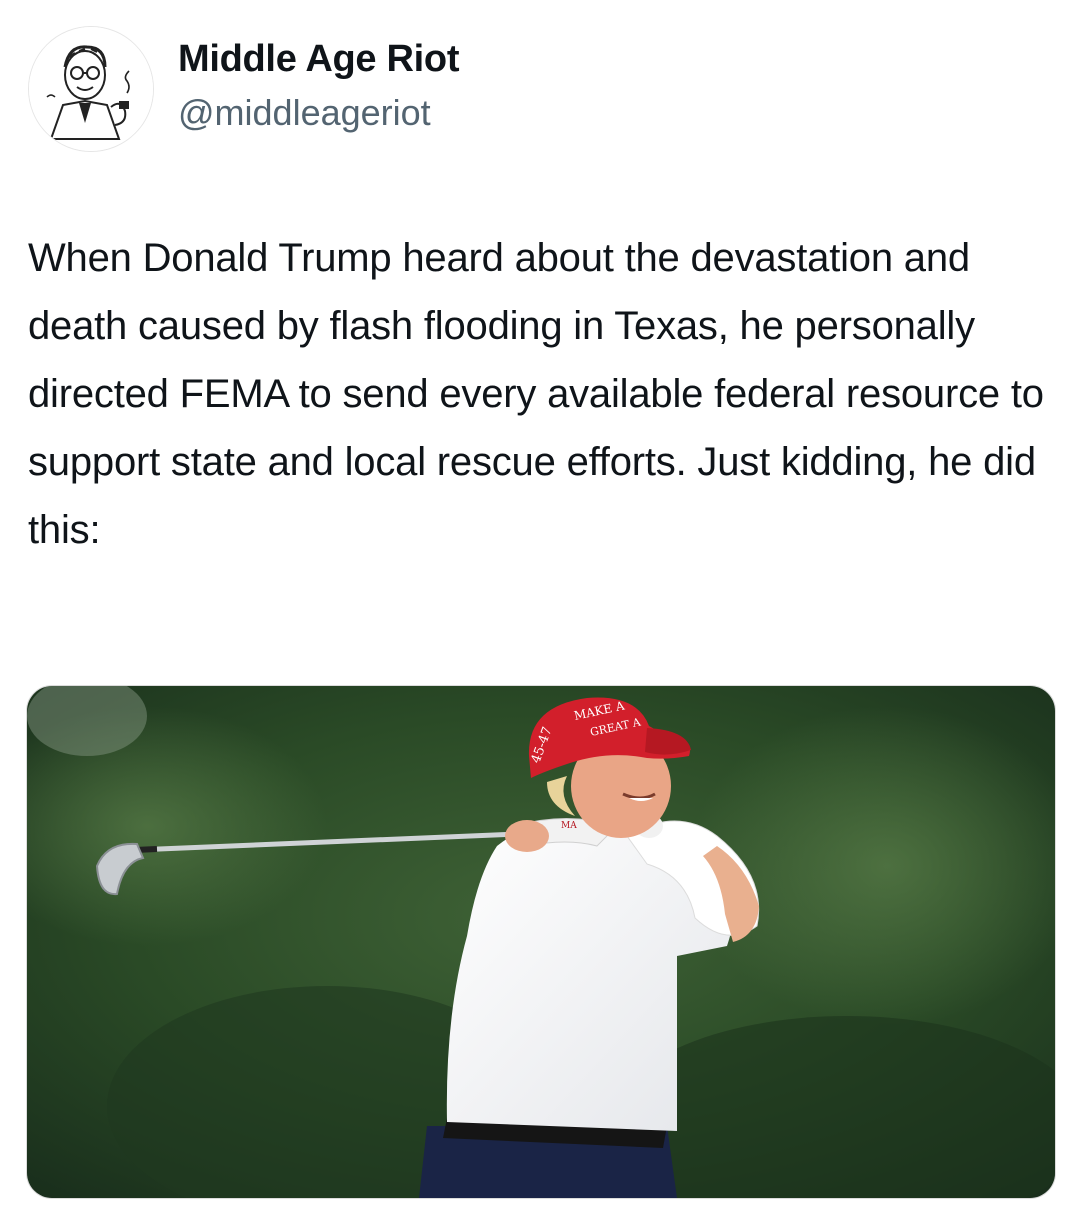  I want to click on cartoon-man-avatar-icon, so click(91, 89).